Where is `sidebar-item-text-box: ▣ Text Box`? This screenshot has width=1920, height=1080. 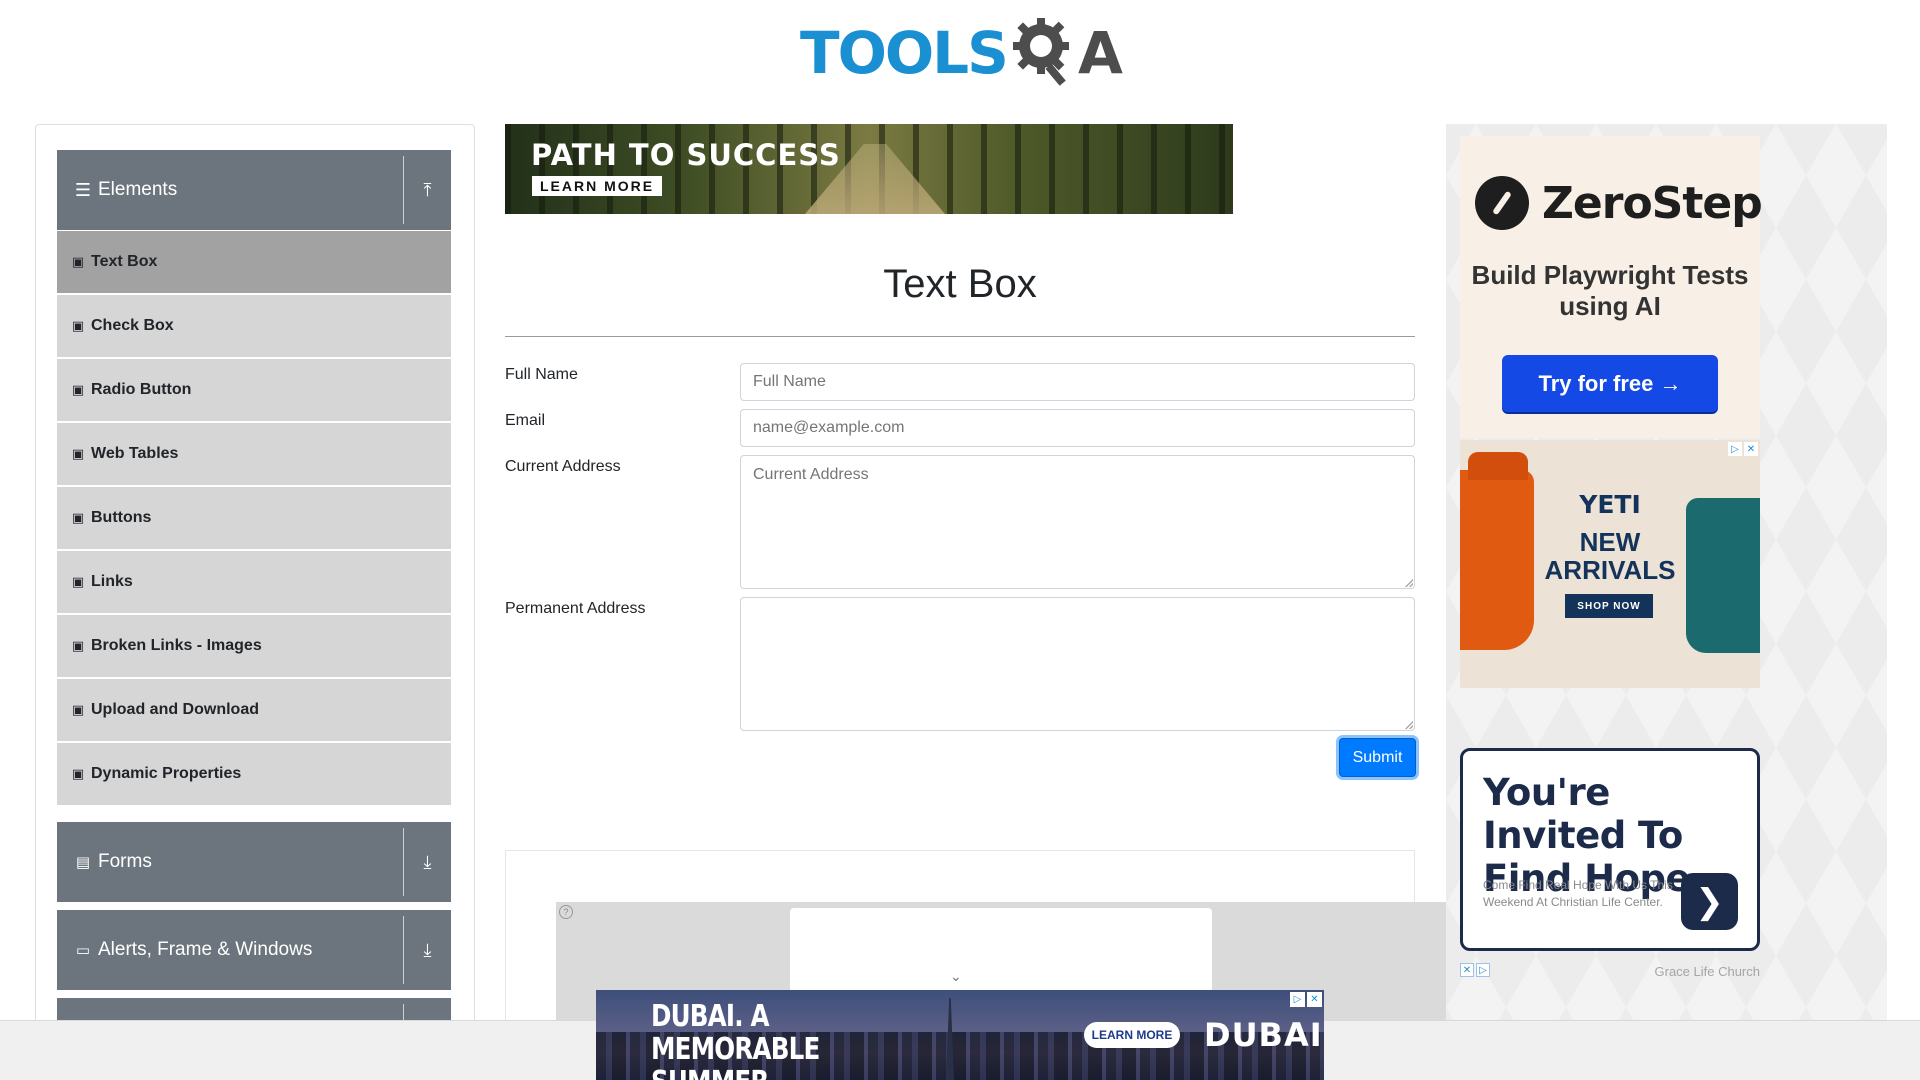 sidebar-item-text-box: ▣ Text Box is located at coordinates (254, 262).